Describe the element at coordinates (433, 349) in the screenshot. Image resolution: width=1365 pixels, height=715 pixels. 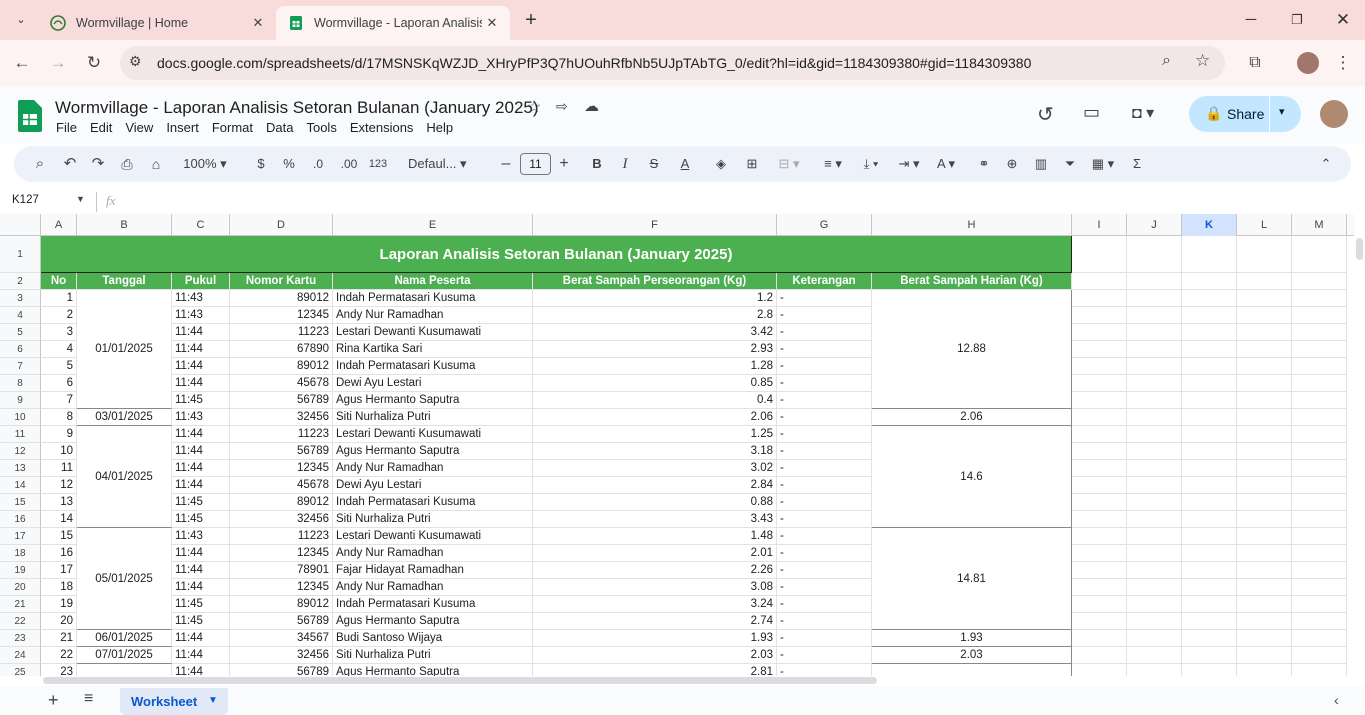
I see `cell-nama-peserta: Rina Kartika Sari` at that location.